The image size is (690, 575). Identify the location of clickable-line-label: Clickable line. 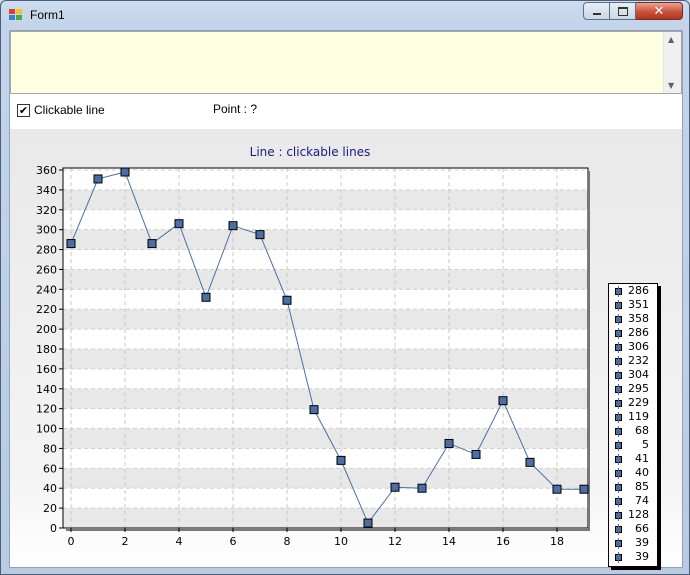
(69, 110).